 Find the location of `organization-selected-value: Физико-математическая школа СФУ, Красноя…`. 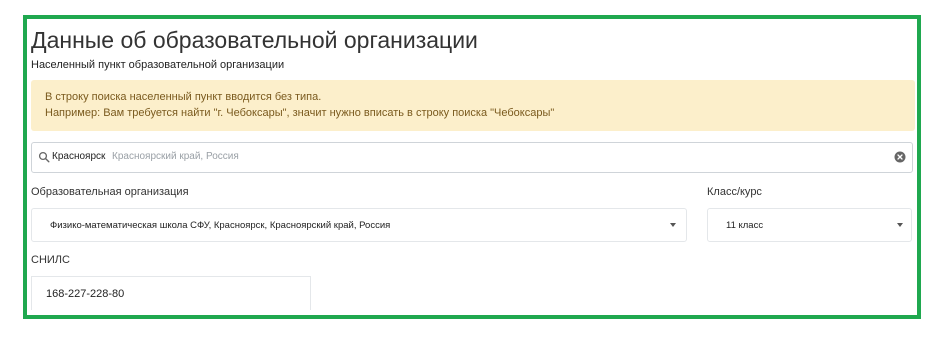

organization-selected-value: Физико-математическая школа СФУ, Красноя… is located at coordinates (220, 225).